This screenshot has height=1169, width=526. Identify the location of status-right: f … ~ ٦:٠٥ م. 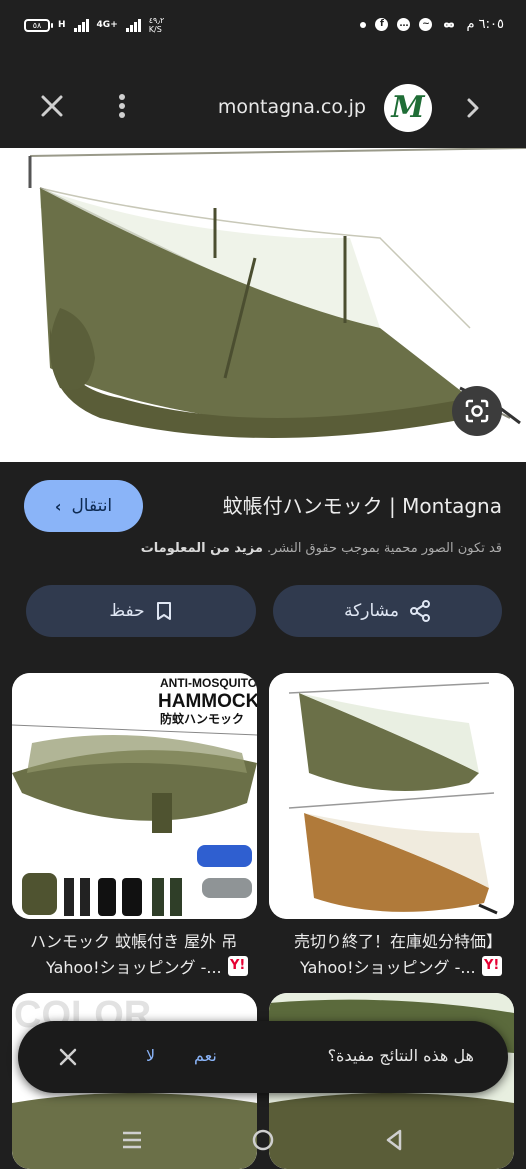
(432, 24).